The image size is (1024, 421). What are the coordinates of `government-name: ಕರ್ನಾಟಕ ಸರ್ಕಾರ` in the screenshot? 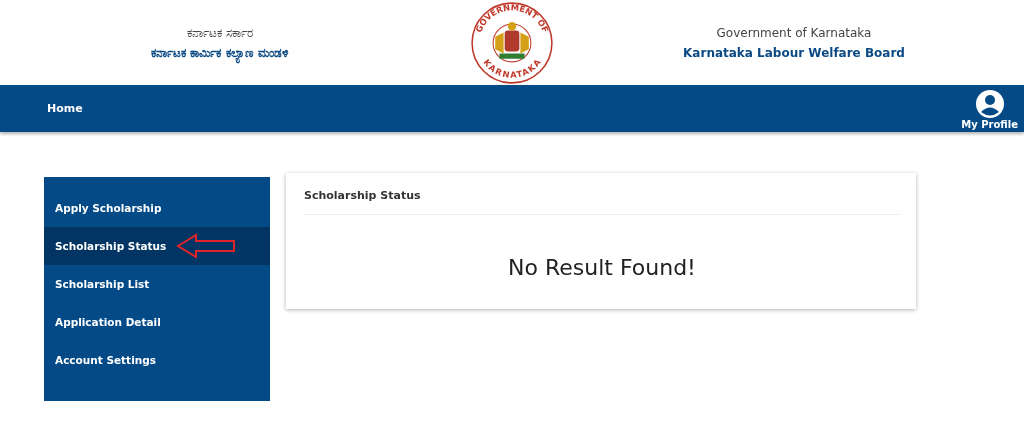 It's located at (220, 32).